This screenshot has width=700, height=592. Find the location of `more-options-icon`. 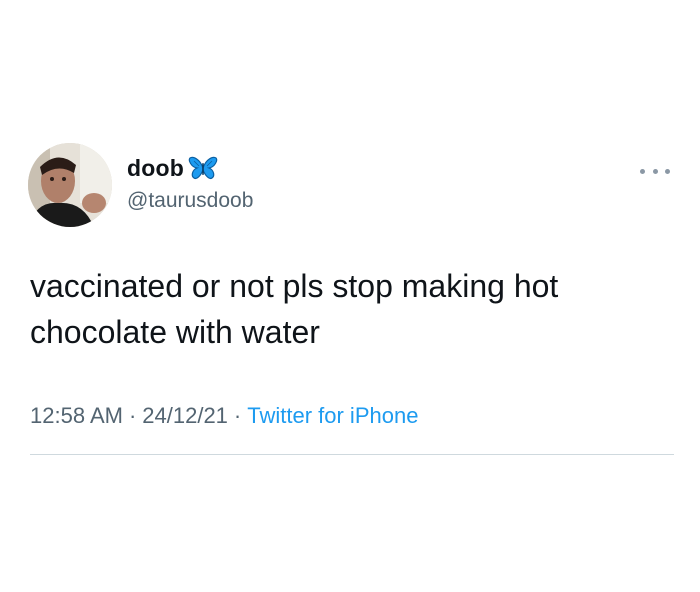

more-options-icon is located at coordinates (655, 171).